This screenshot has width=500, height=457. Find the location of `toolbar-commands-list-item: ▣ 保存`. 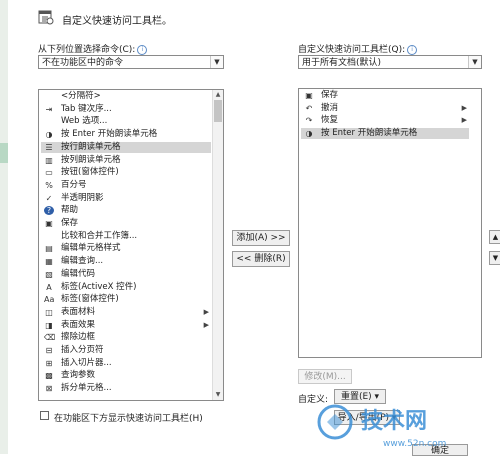

toolbar-commands-list-item: ▣ 保存 is located at coordinates (385, 95).